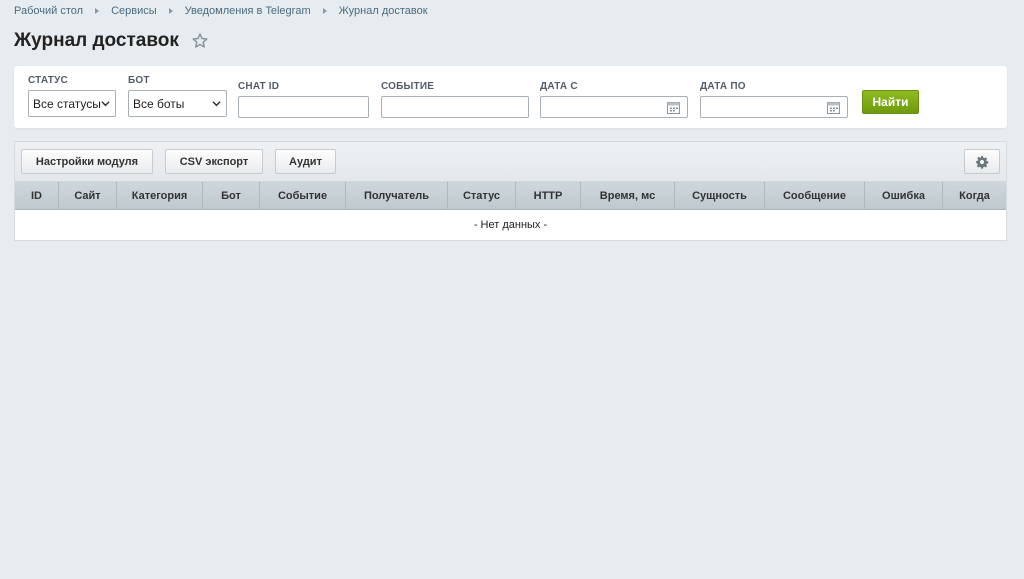  What do you see at coordinates (160, 195) in the screenshot?
I see `column-header-category: Категория` at bounding box center [160, 195].